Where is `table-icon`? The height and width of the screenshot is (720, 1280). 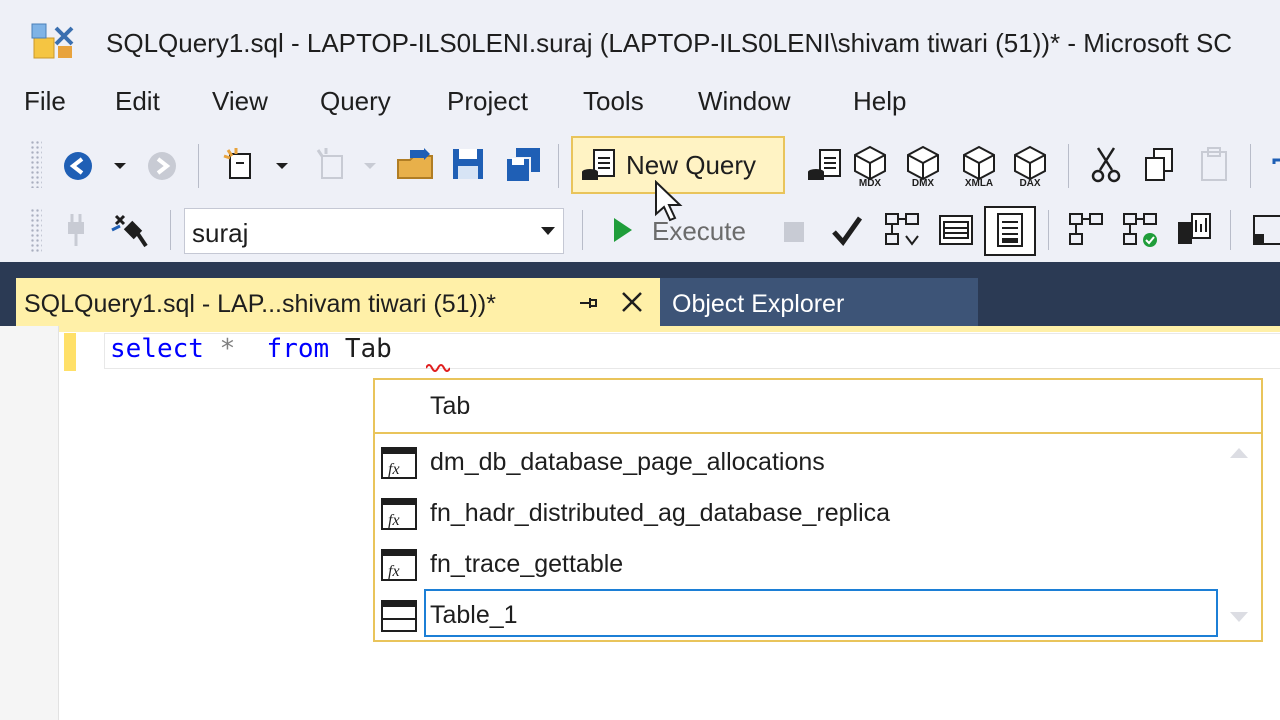 table-icon is located at coordinates (399, 616).